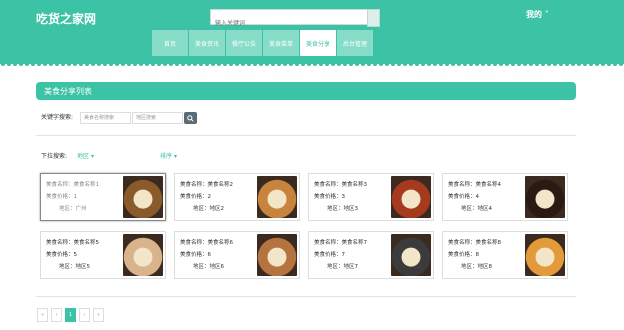 This screenshot has height=330, width=624. What do you see at coordinates (61, 197) in the screenshot?
I see `food-price: 美食价格：1` at bounding box center [61, 197].